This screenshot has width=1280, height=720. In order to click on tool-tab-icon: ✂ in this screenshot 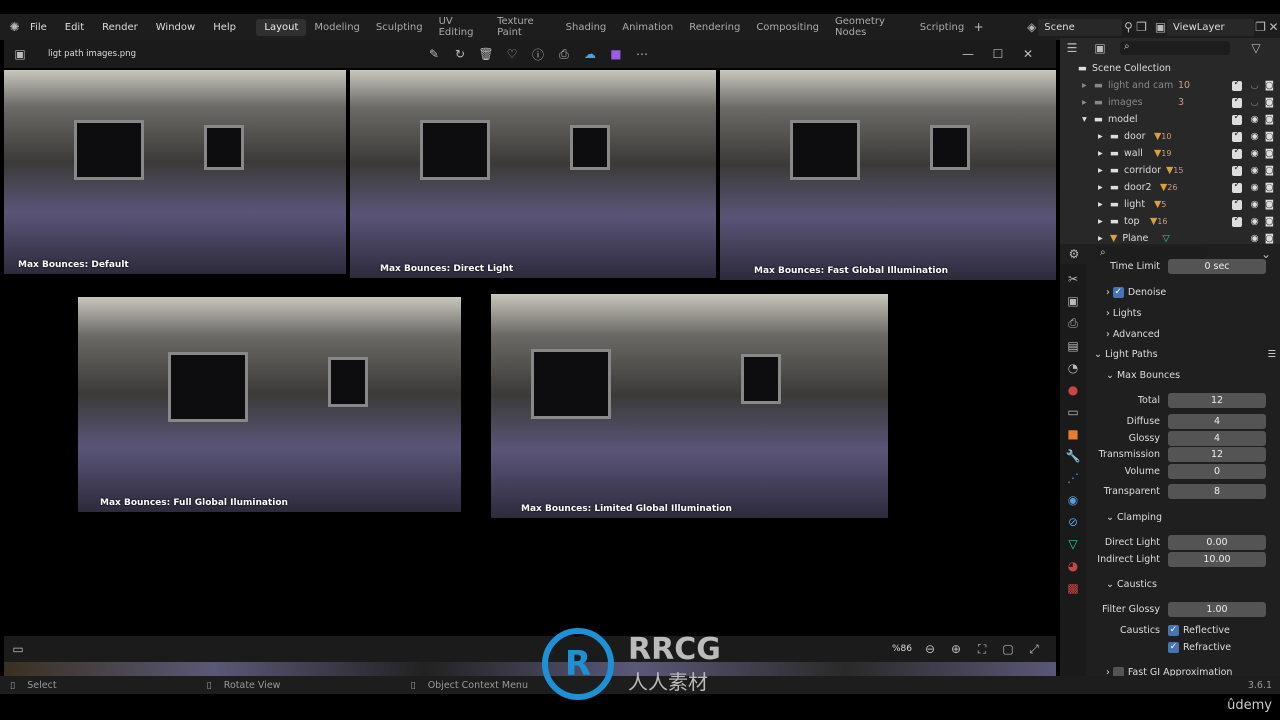, I will do `click(1073, 279)`.